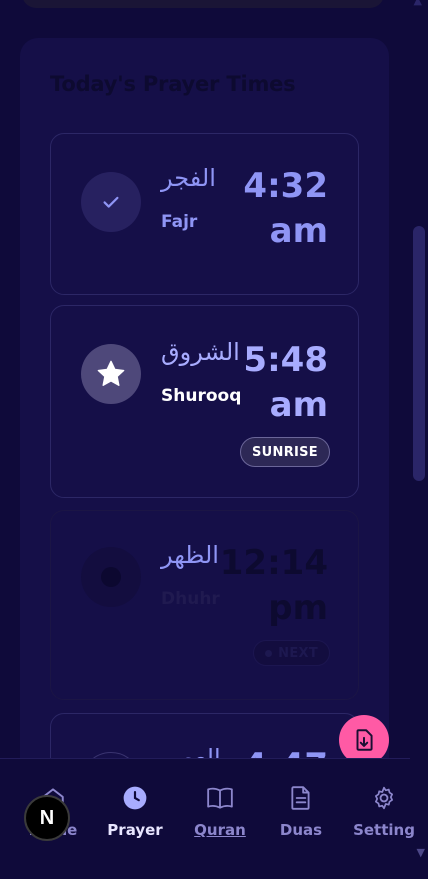  What do you see at coordinates (273, 563) in the screenshot?
I see `prayer-time-value: 12:14` at bounding box center [273, 563].